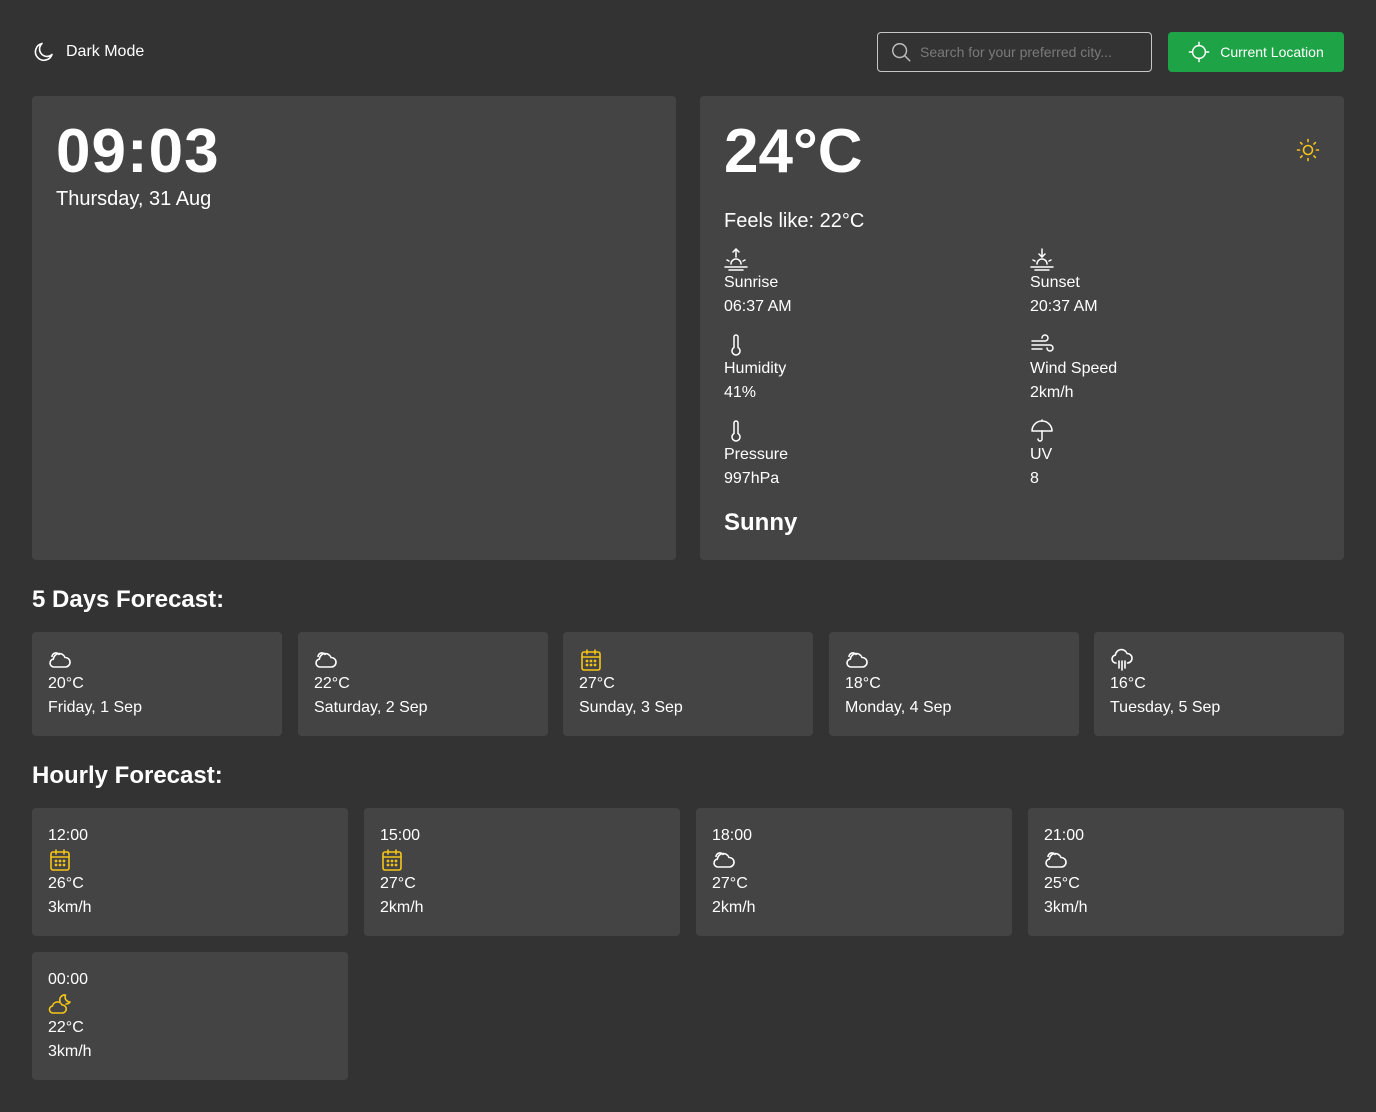 This screenshot has width=1376, height=1112. I want to click on hourly-temp: 26°C, so click(66, 883).